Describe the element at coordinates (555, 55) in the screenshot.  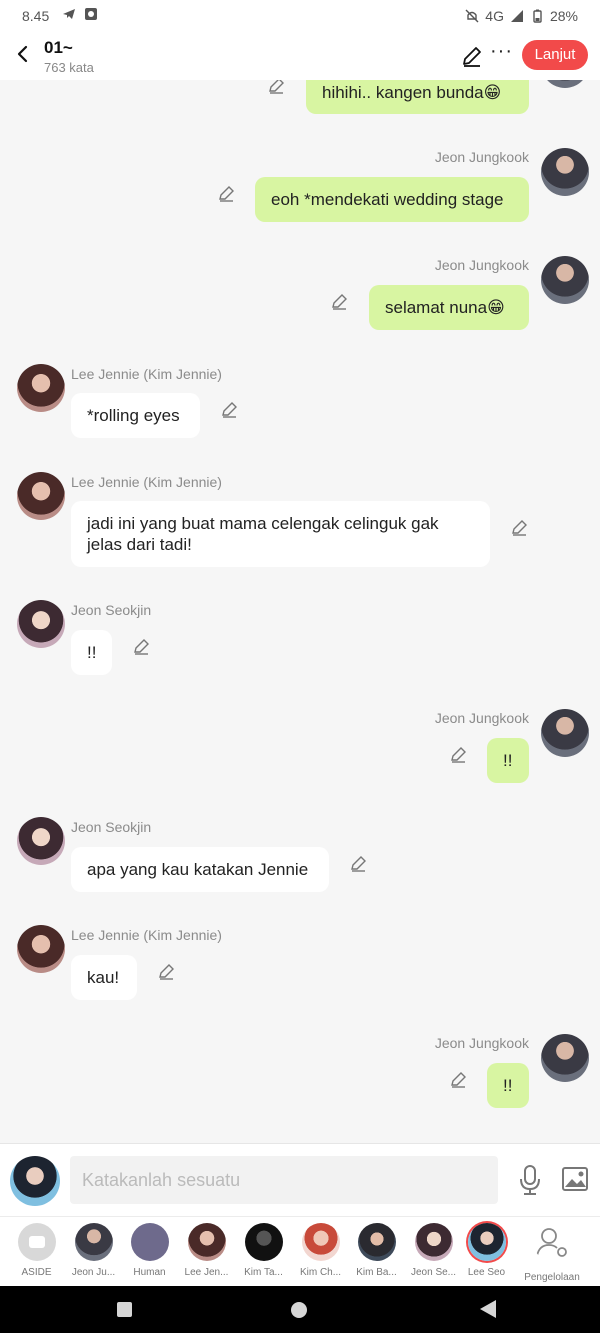
I see `next-button: Lanjut` at that location.